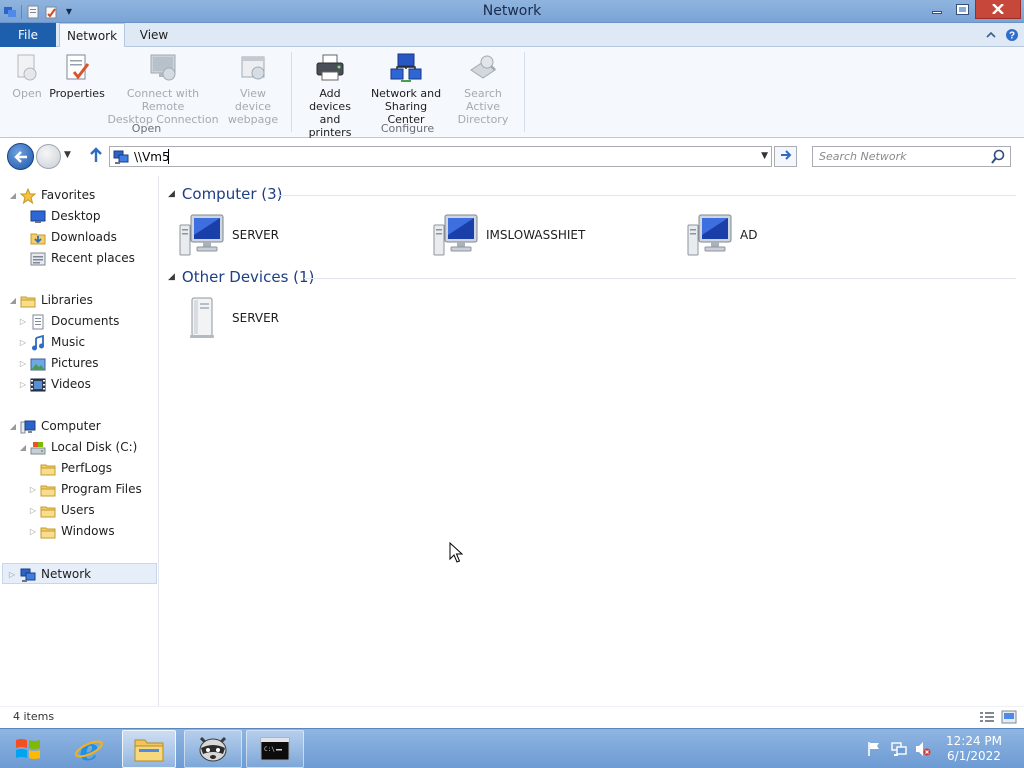  What do you see at coordinates (764, 156) in the screenshot?
I see `address-dropdown-icon: ▼` at bounding box center [764, 156].